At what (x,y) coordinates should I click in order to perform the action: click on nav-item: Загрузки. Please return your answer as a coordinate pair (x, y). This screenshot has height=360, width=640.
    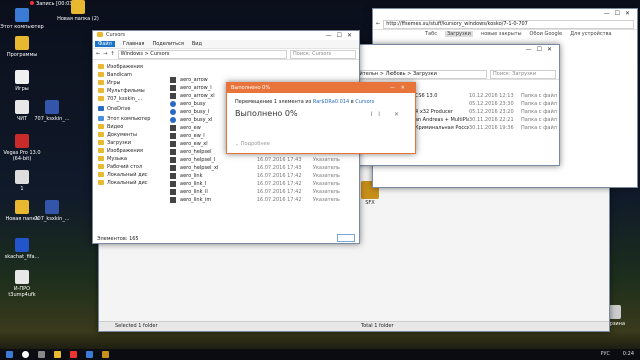
    Looking at the image, I should click on (124, 143).